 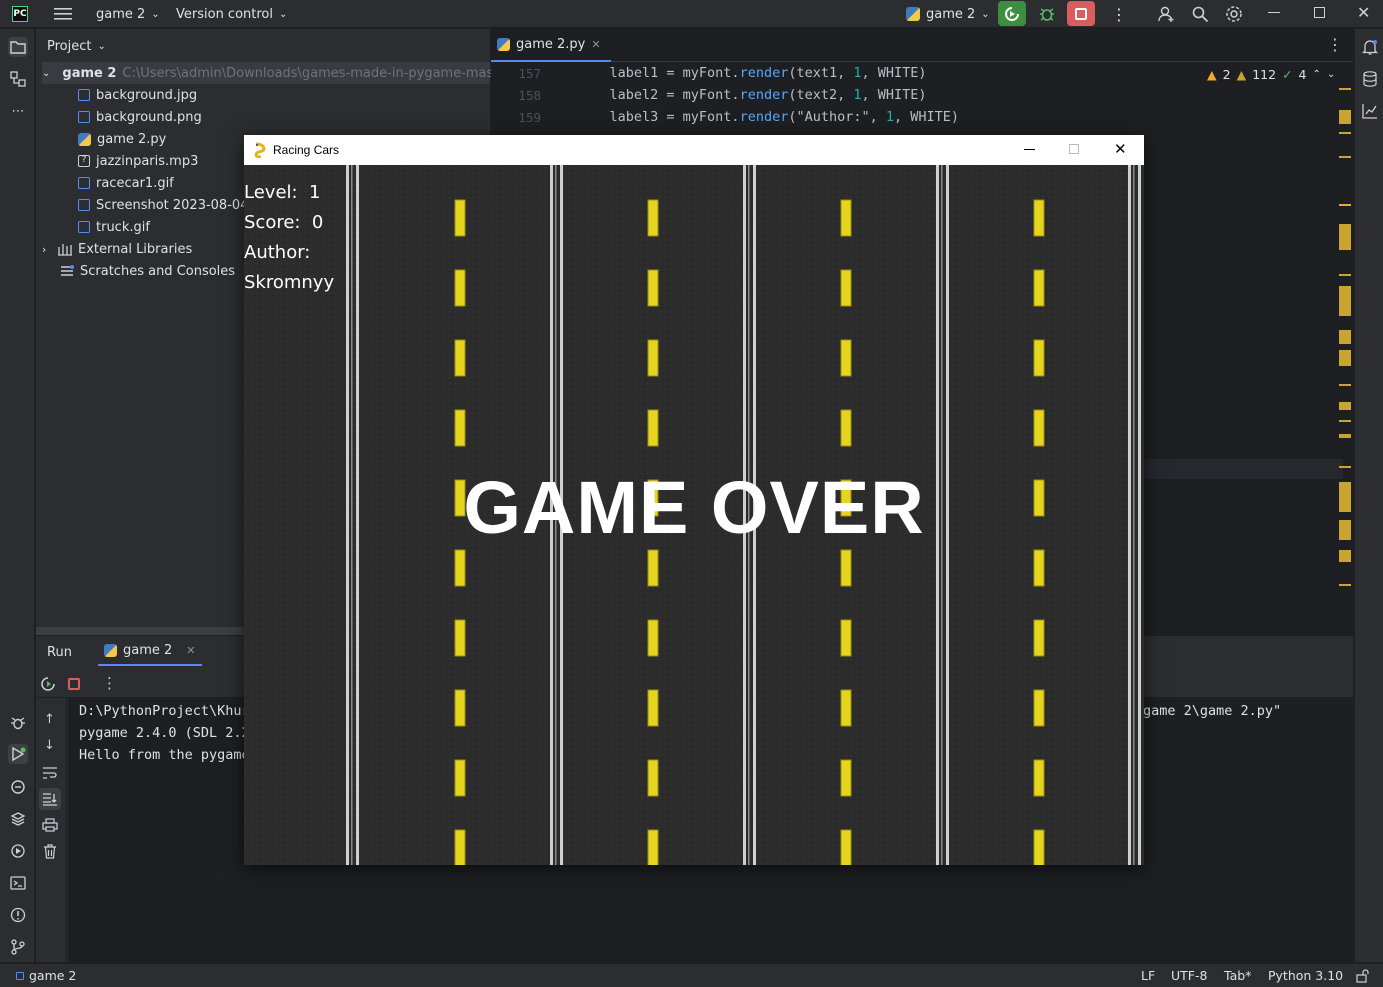 I want to click on status-project: game 2, so click(x=46, y=975).